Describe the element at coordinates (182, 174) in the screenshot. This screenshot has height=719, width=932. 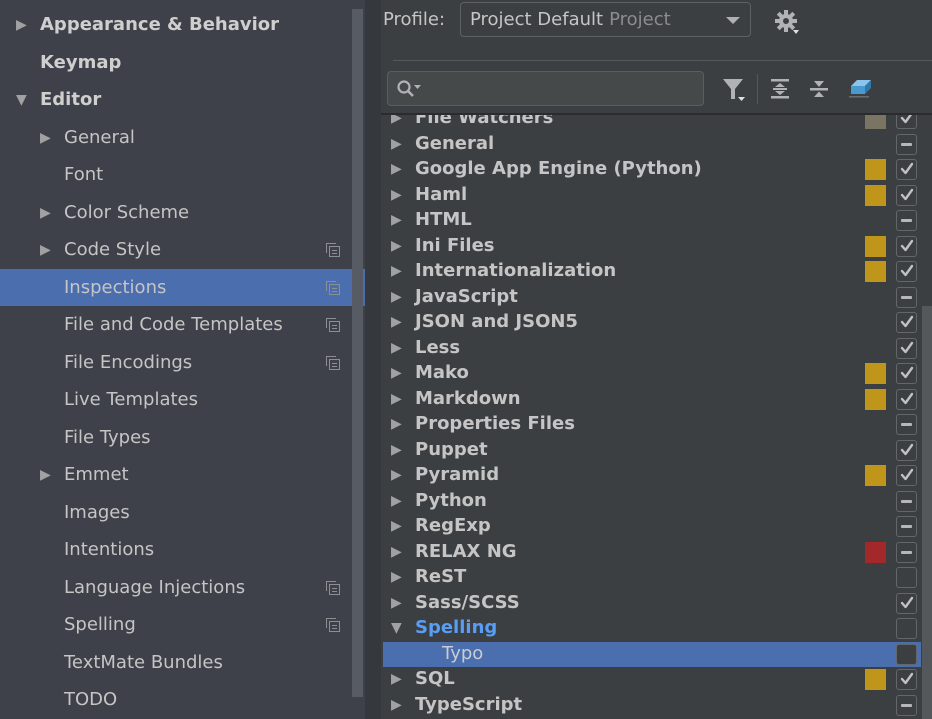
I see `sidebar-item-font: Font` at that location.